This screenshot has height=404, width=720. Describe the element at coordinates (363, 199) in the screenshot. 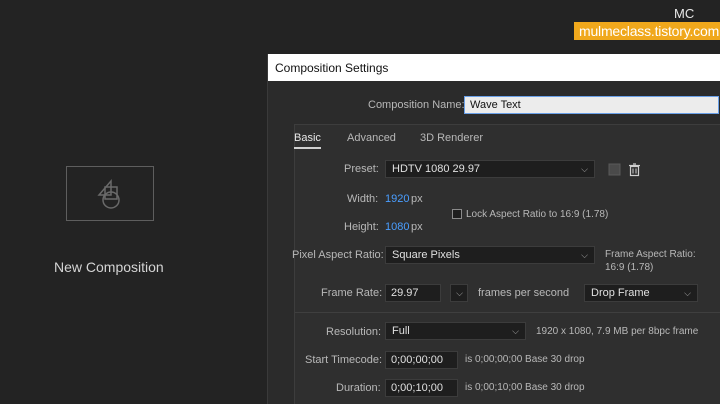

I see `width-label: Width:` at that location.